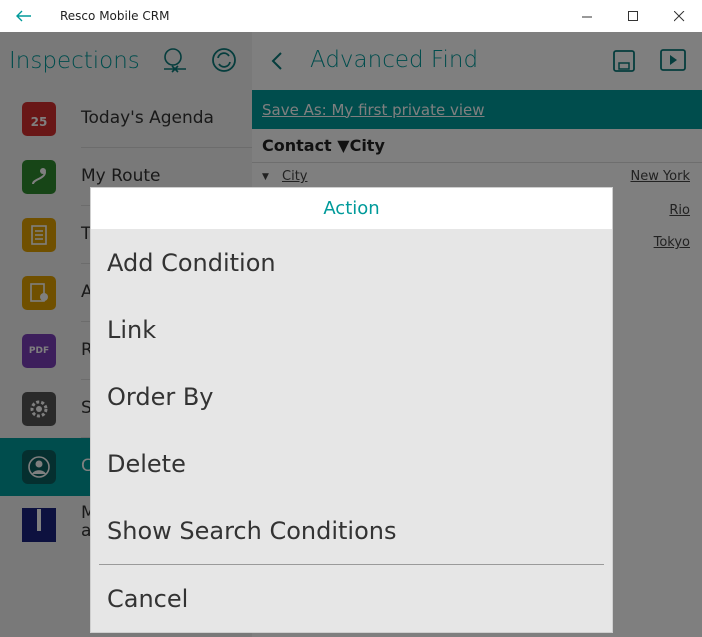 This screenshot has height=637, width=702. I want to click on menu-item-order-by: Order By, so click(351, 396).